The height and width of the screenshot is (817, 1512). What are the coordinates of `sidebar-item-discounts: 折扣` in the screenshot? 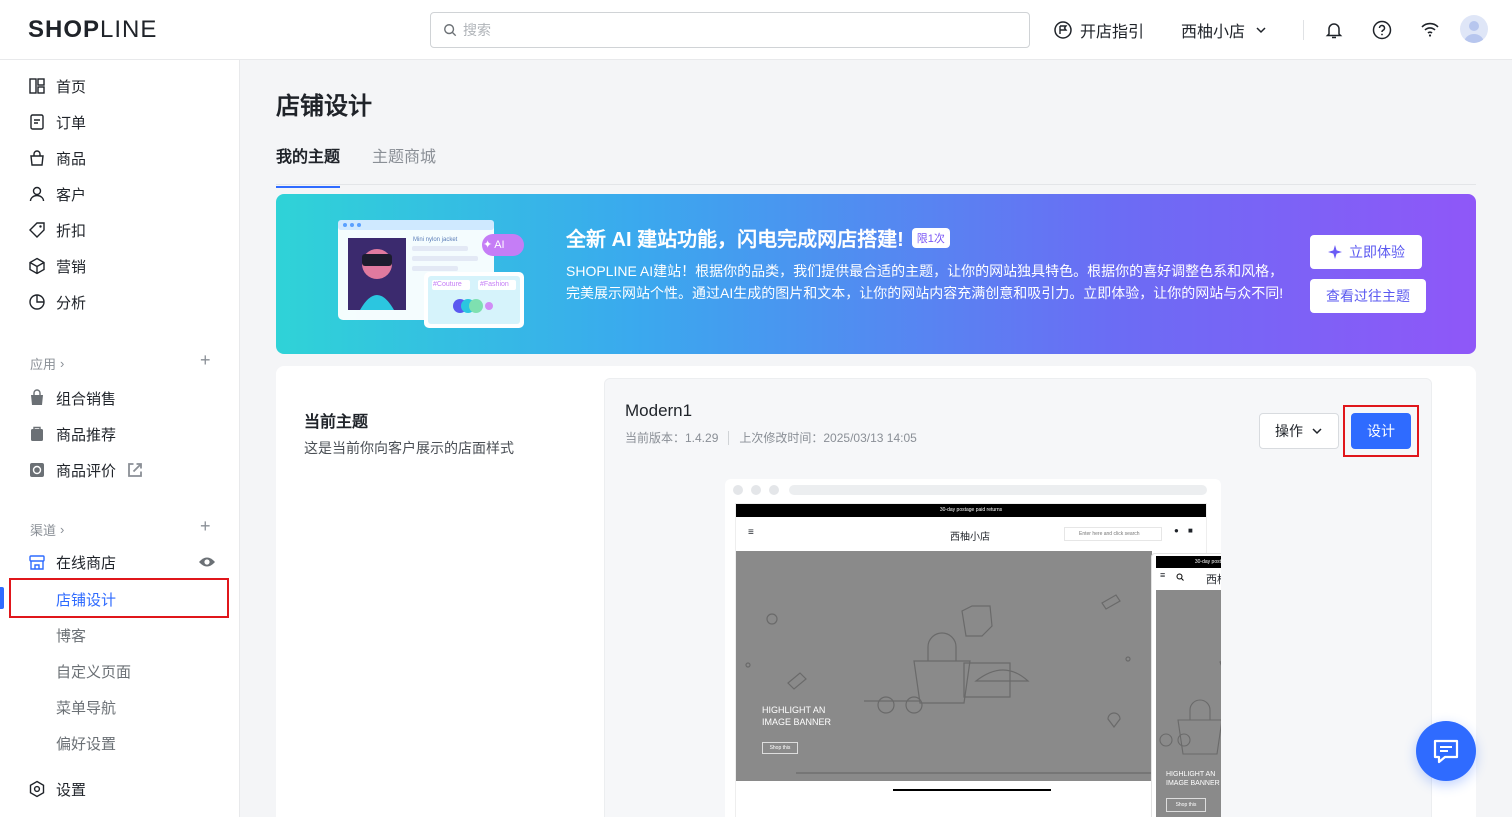 It's located at (57, 230).